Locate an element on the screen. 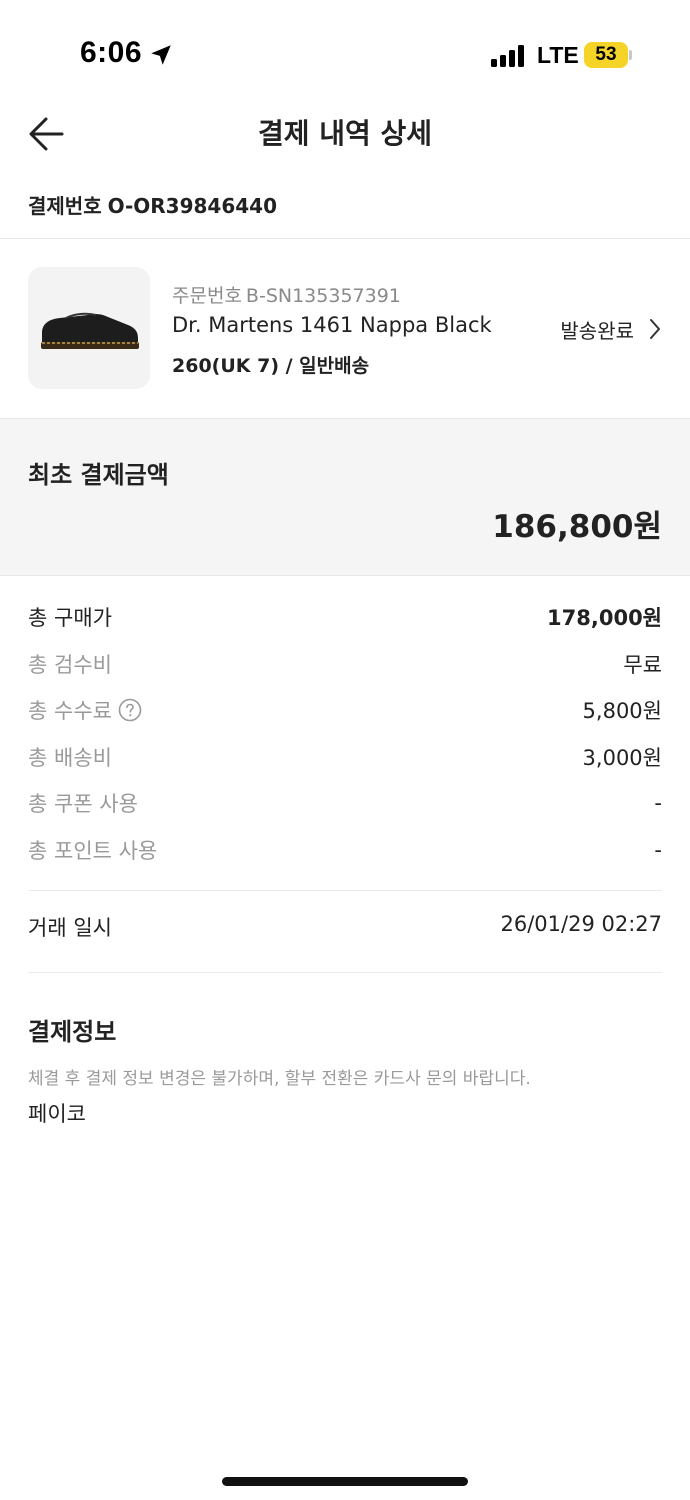  initial-payment-amount: 186,800원 is located at coordinates (577, 527).